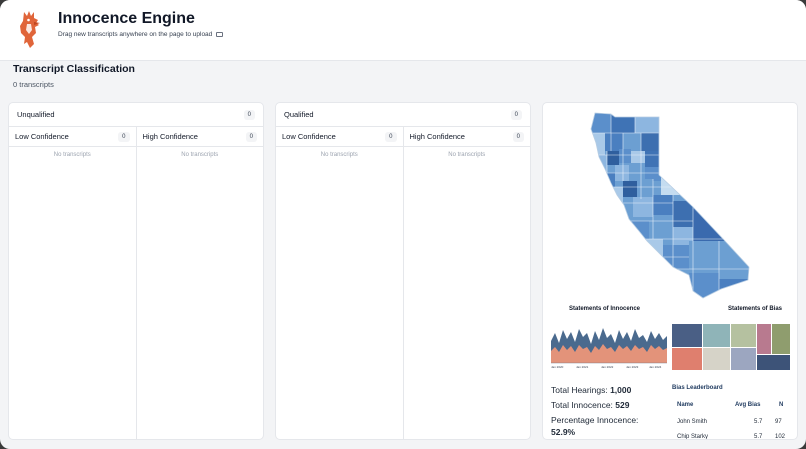 Image resolution: width=806 pixels, height=449 pixels. I want to click on bias-chart-title: Statements of Bias, so click(755, 309).